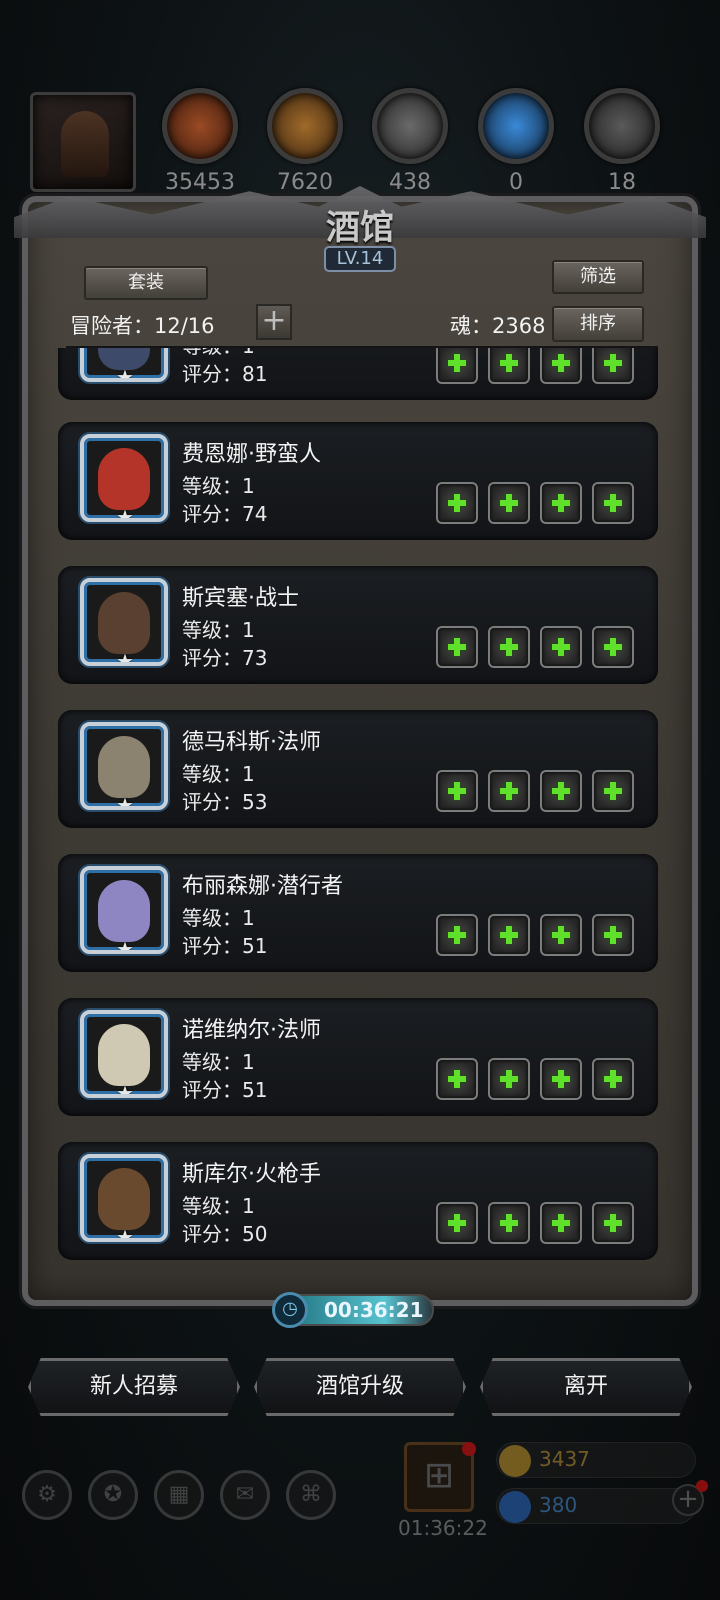 The width and height of the screenshot is (720, 1600). What do you see at coordinates (622, 182) in the screenshot?
I see `resource-iron-value: 18` at bounding box center [622, 182].